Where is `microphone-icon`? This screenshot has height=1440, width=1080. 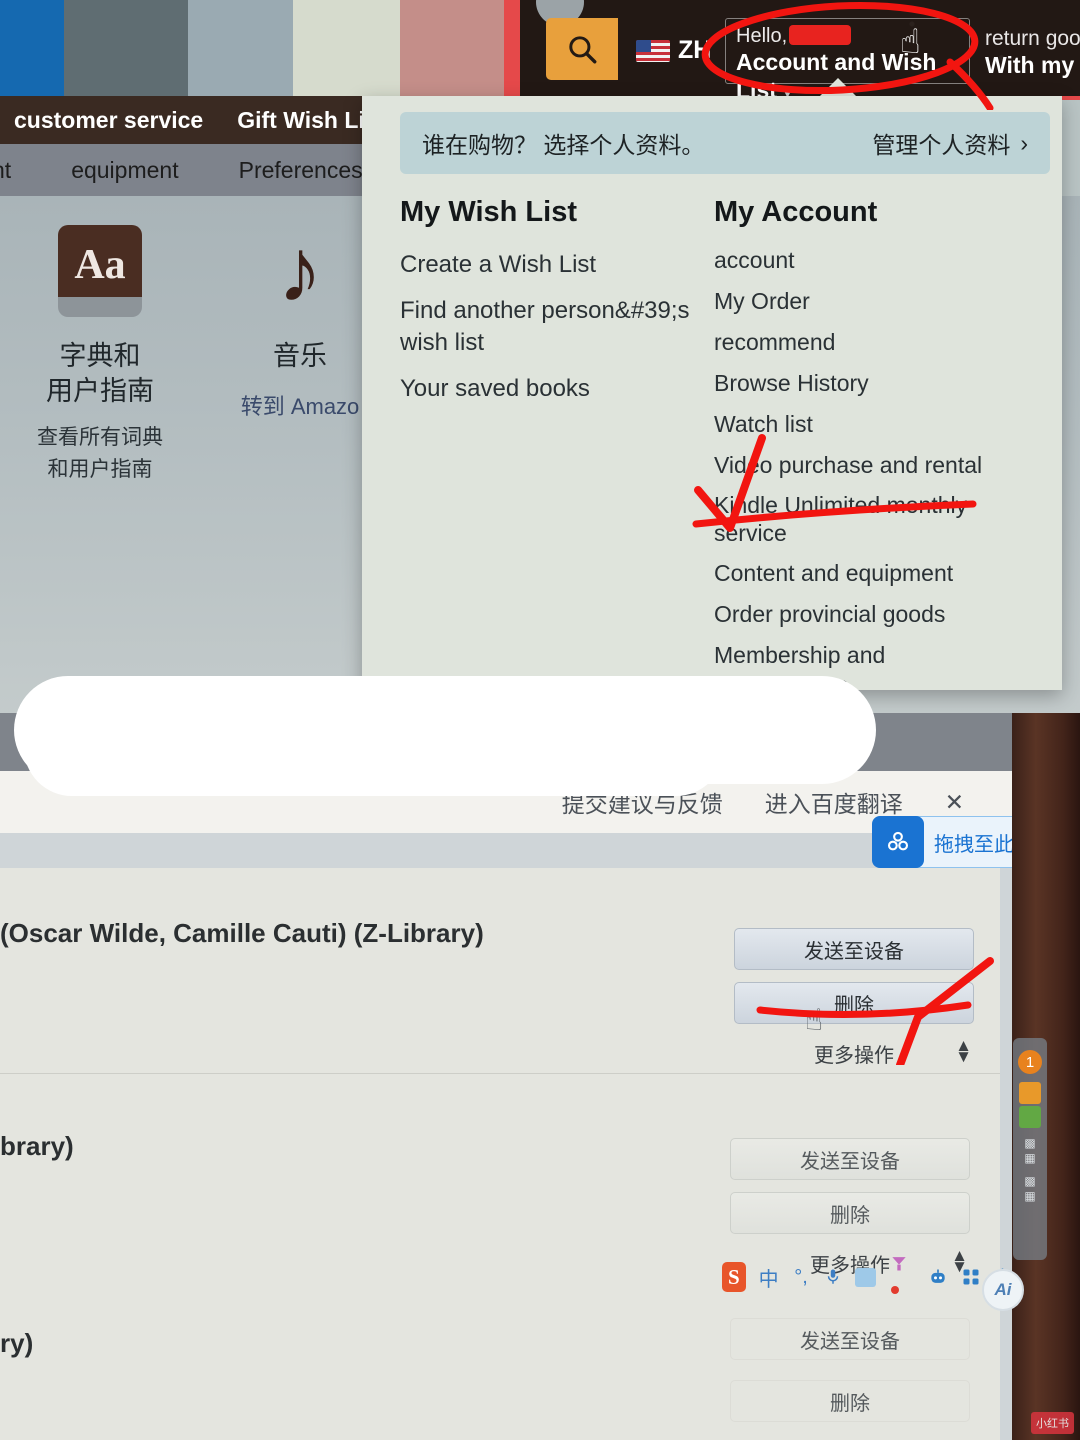 microphone-icon is located at coordinates (832, 1277).